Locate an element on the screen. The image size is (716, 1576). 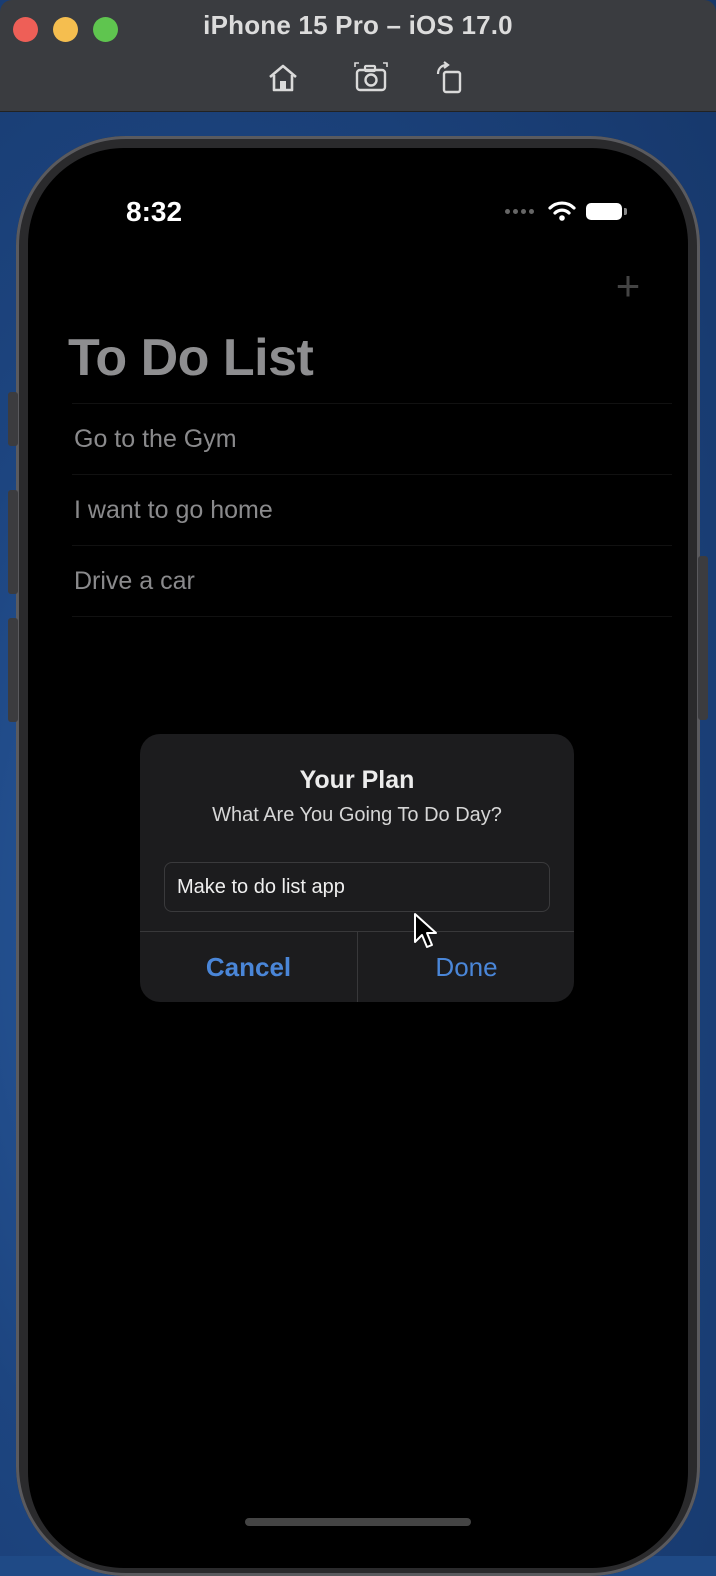
list-item: Drive a car is located at coordinates (372, 581).